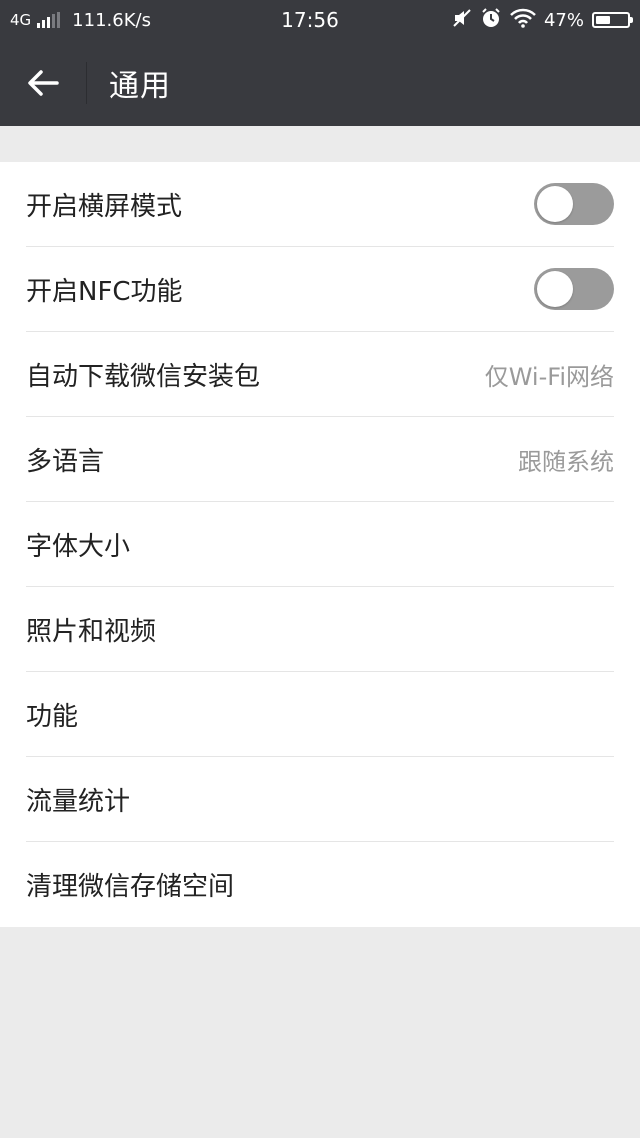 Image resolution: width=640 pixels, height=1138 pixels. What do you see at coordinates (320, 83) in the screenshot?
I see `app-bar: 通用` at bounding box center [320, 83].